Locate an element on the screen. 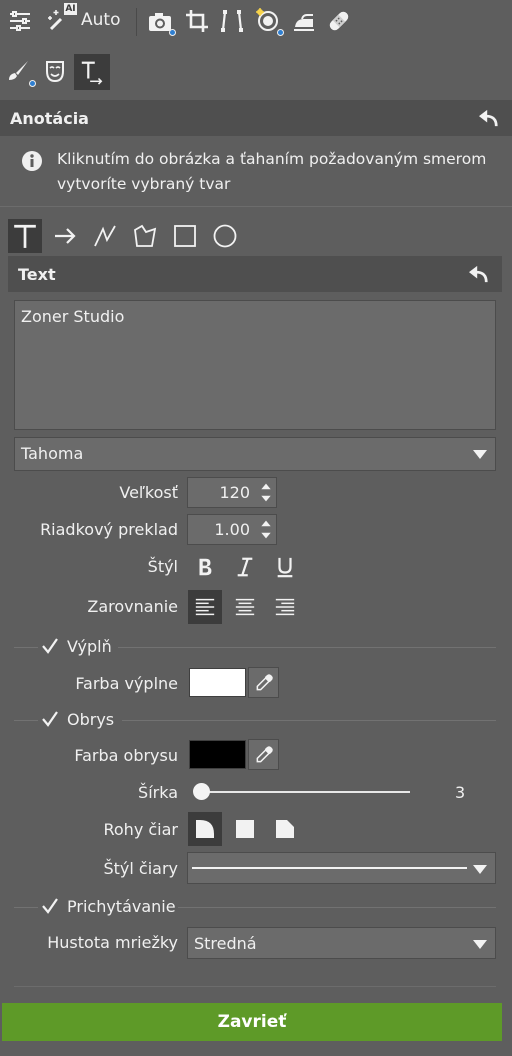 This screenshot has height=1056, width=512. line-style-preview is located at coordinates (329, 868).